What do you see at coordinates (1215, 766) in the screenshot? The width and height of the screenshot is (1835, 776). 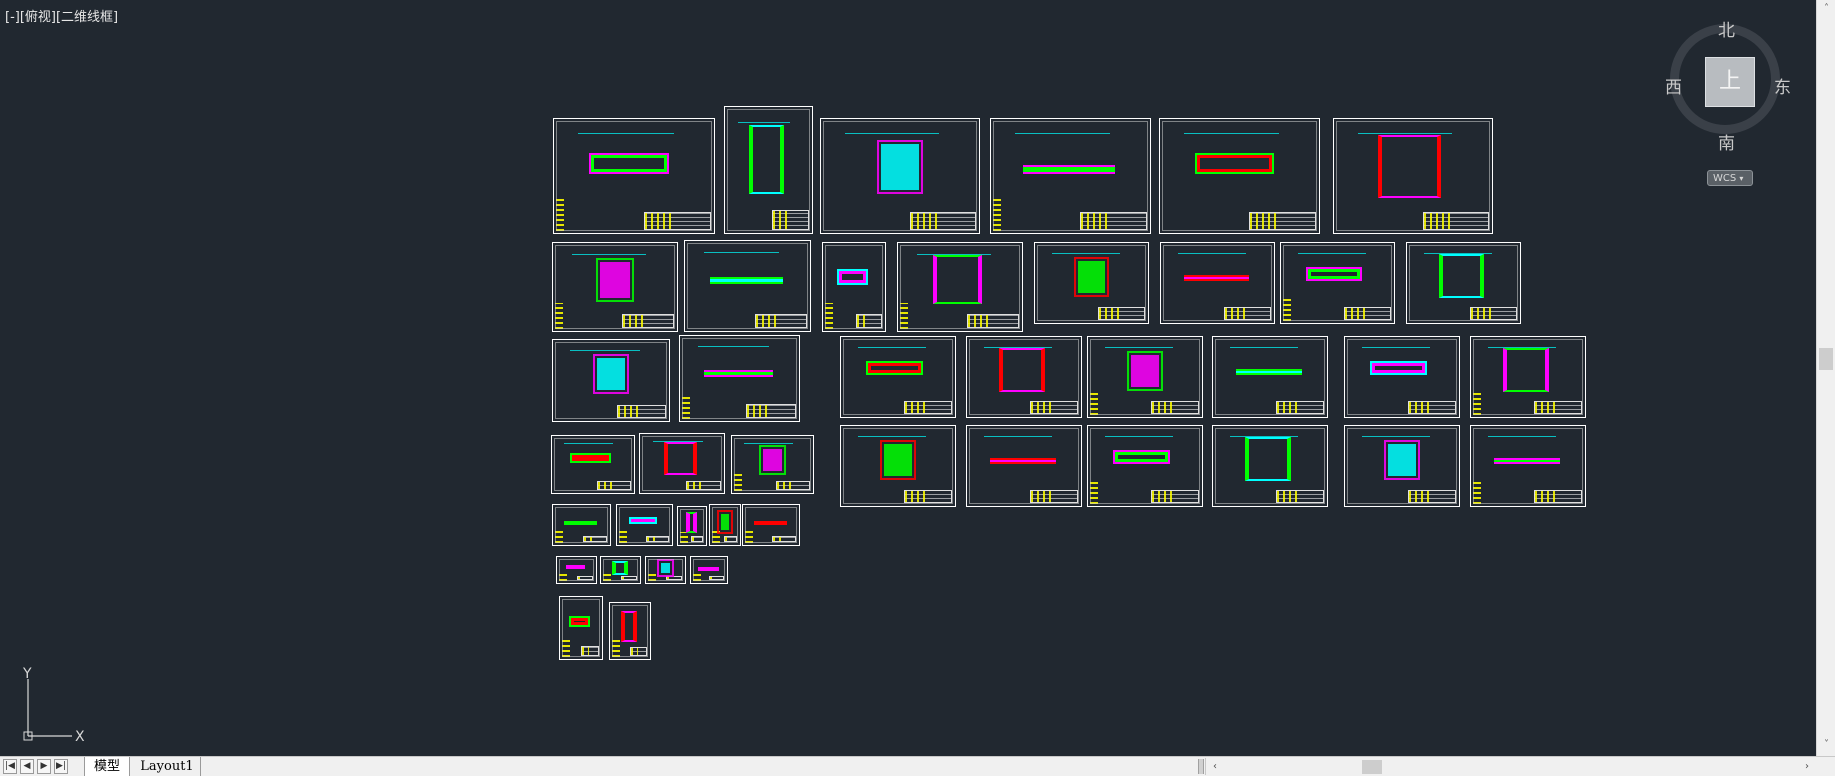 I see `scroll-left-icon: ‹` at bounding box center [1215, 766].